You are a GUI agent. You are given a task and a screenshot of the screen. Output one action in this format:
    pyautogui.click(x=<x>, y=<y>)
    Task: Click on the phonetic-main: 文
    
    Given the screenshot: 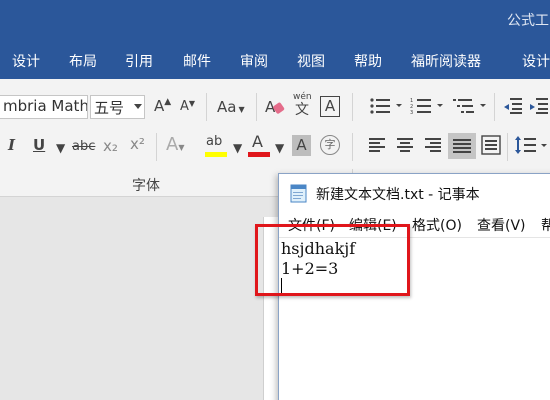 What is the action you would take?
    pyautogui.click(x=302, y=110)
    